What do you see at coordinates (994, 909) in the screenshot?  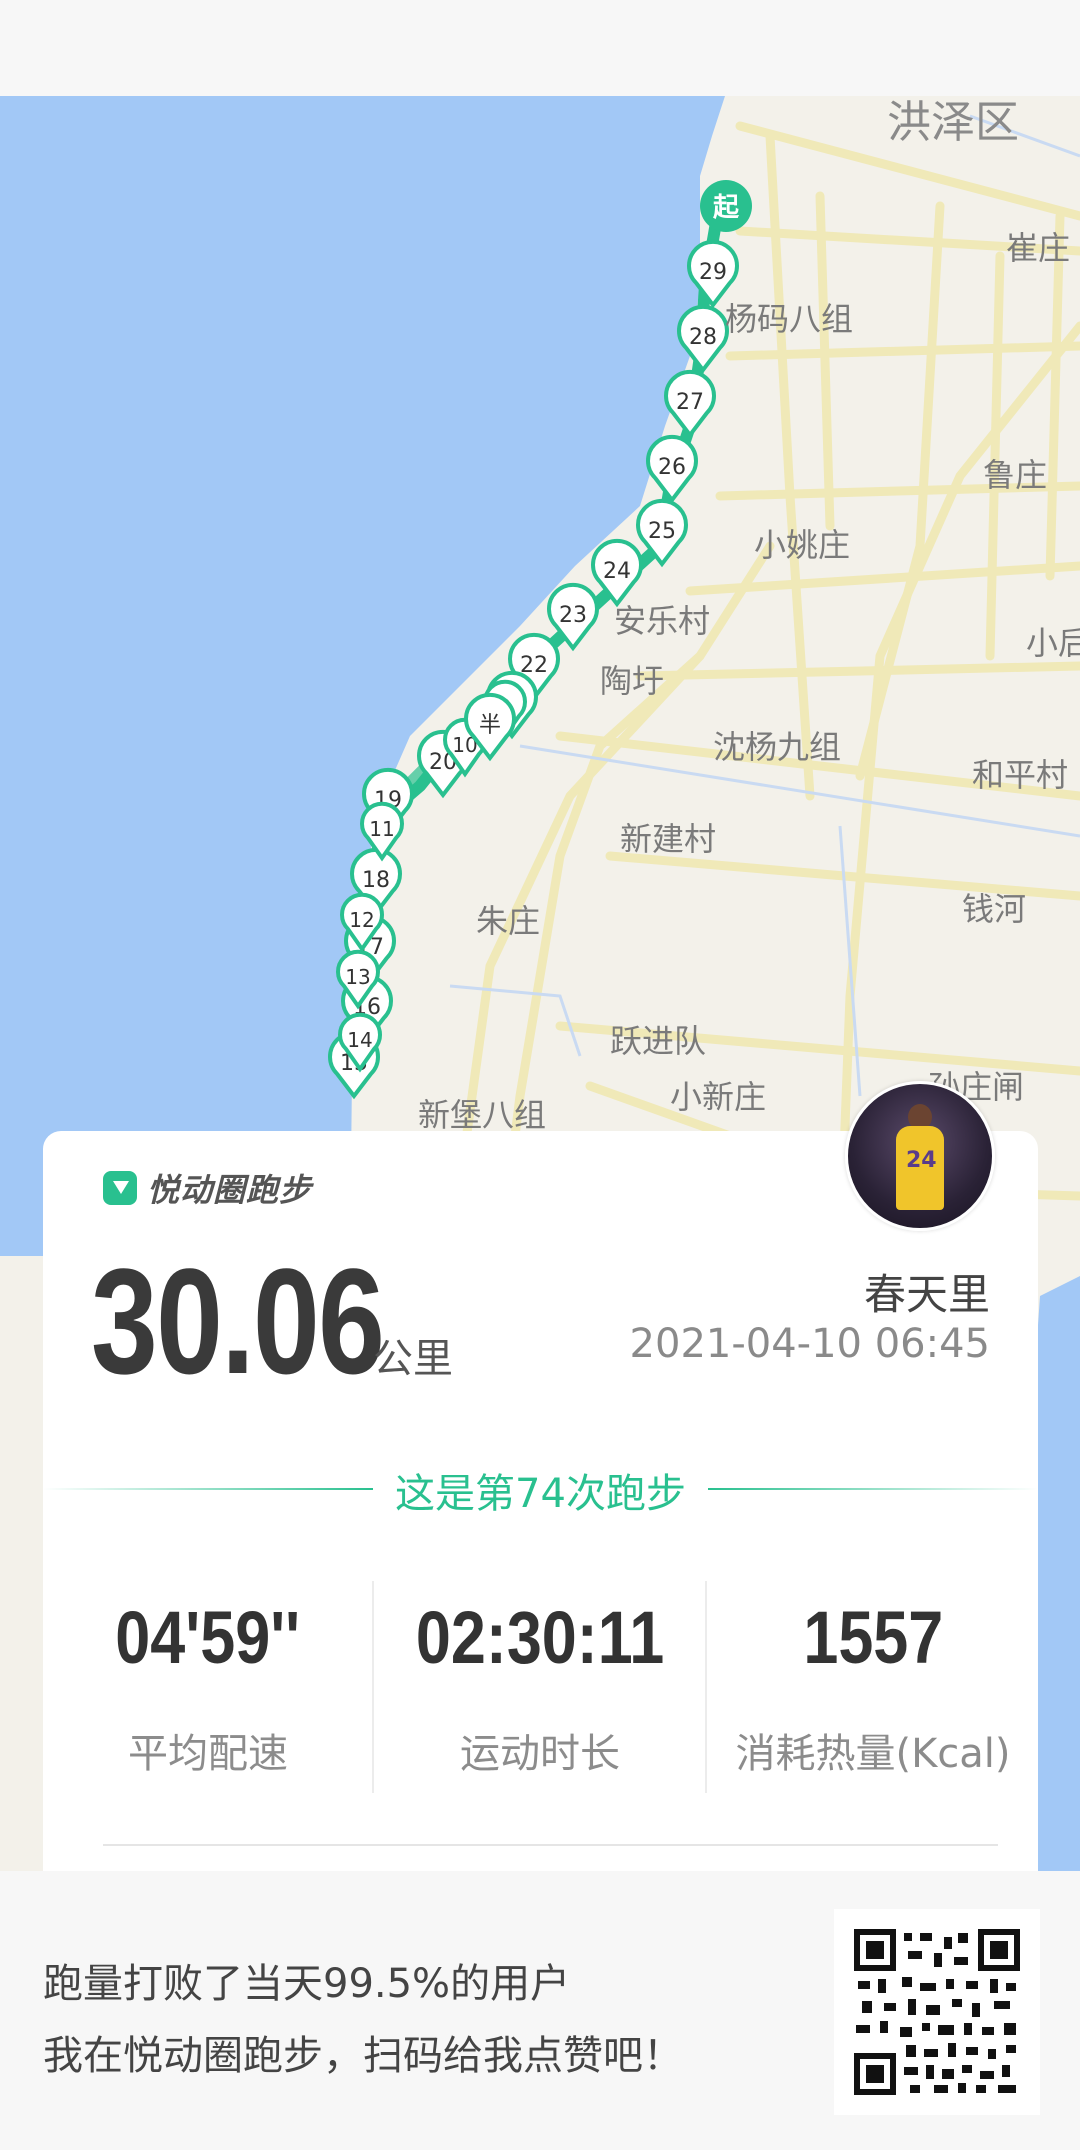 I see `place-qianhe: 钱河` at bounding box center [994, 909].